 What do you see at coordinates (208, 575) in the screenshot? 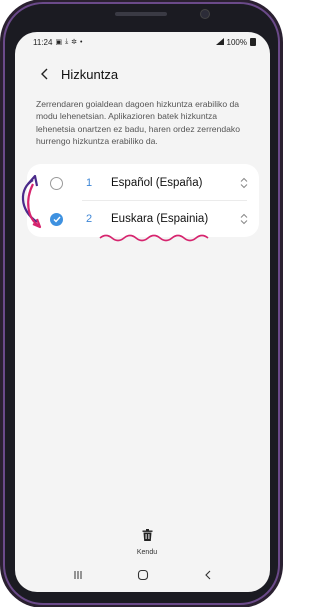
I see `back-icon` at bounding box center [208, 575].